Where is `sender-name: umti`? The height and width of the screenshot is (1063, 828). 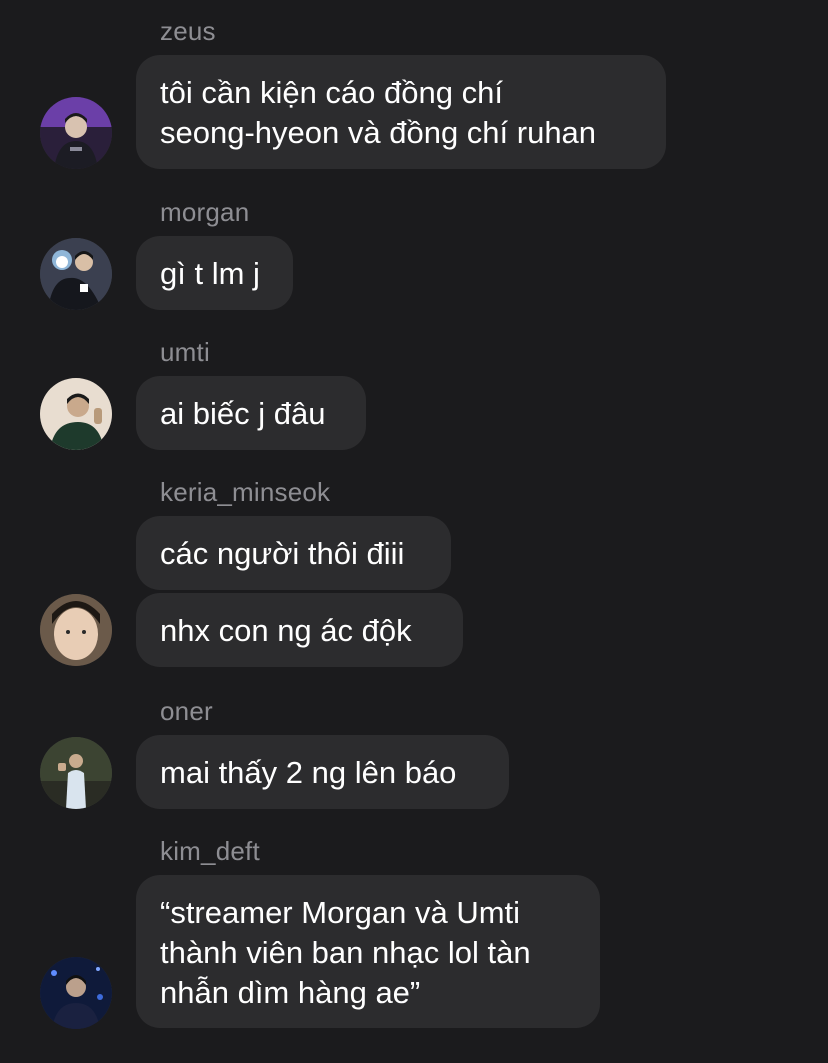
sender-name: umti is located at coordinates (185, 352).